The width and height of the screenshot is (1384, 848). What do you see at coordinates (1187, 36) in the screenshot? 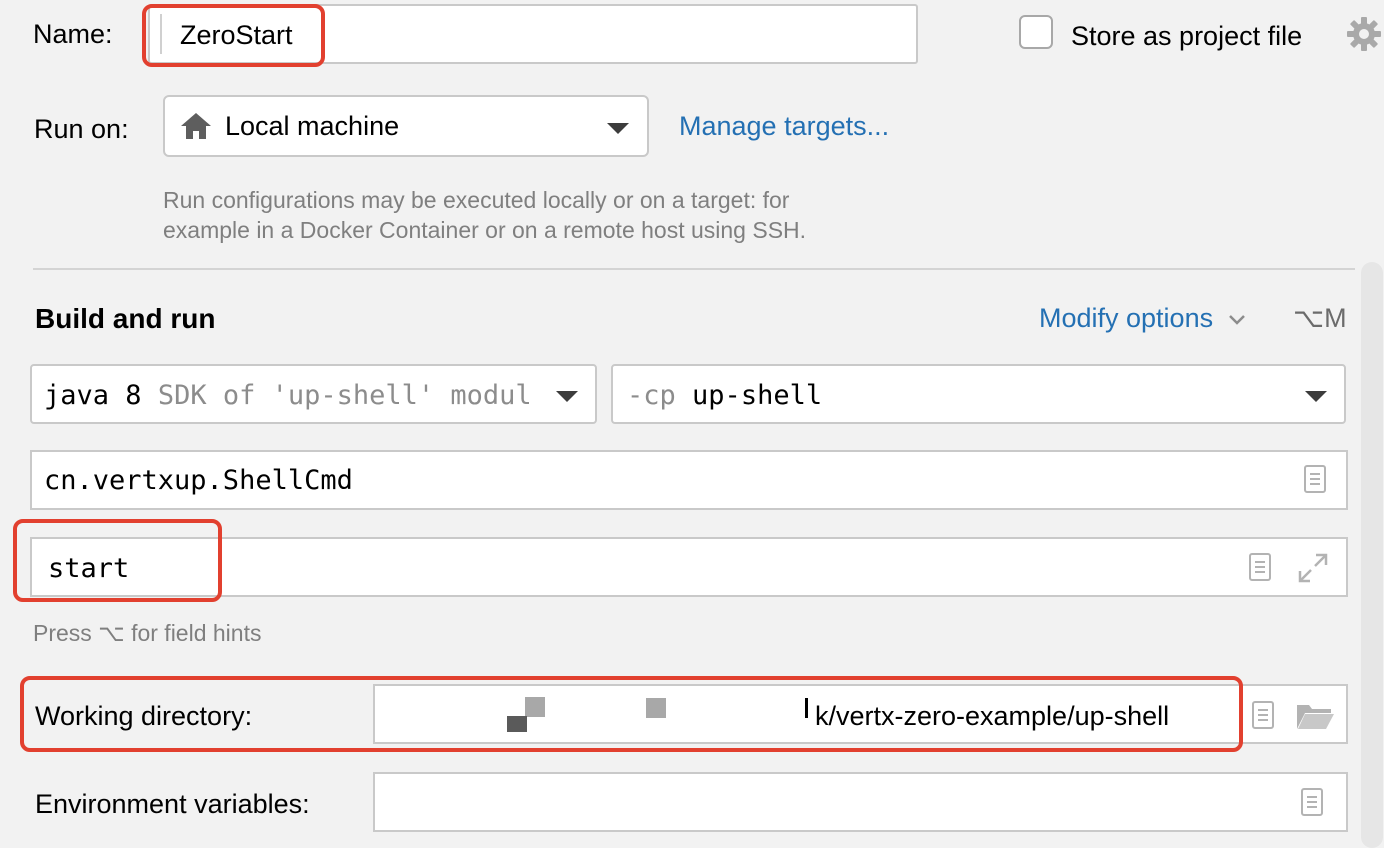
I see `store-label: Store as project file` at bounding box center [1187, 36].